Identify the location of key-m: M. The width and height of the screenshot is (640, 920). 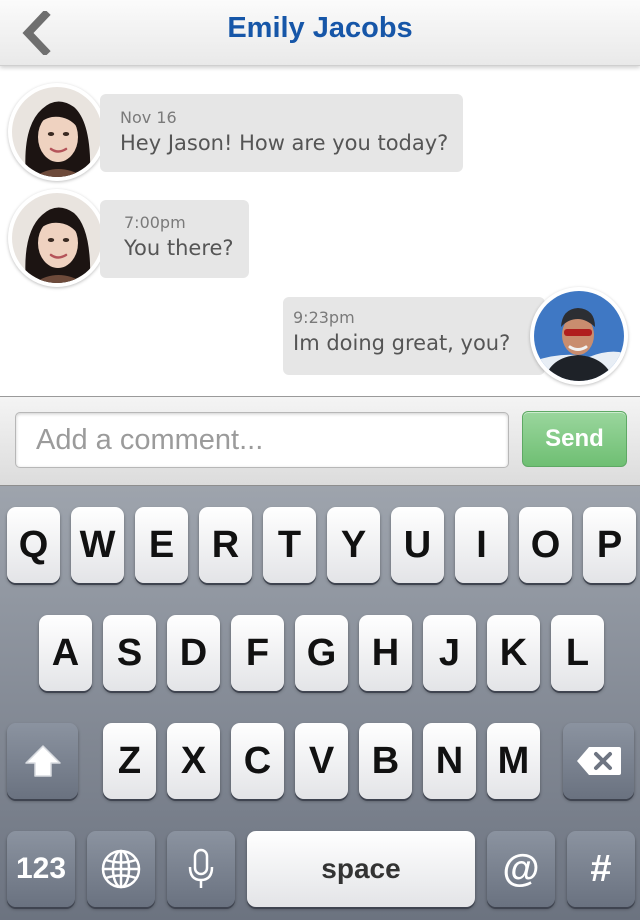
(513, 761).